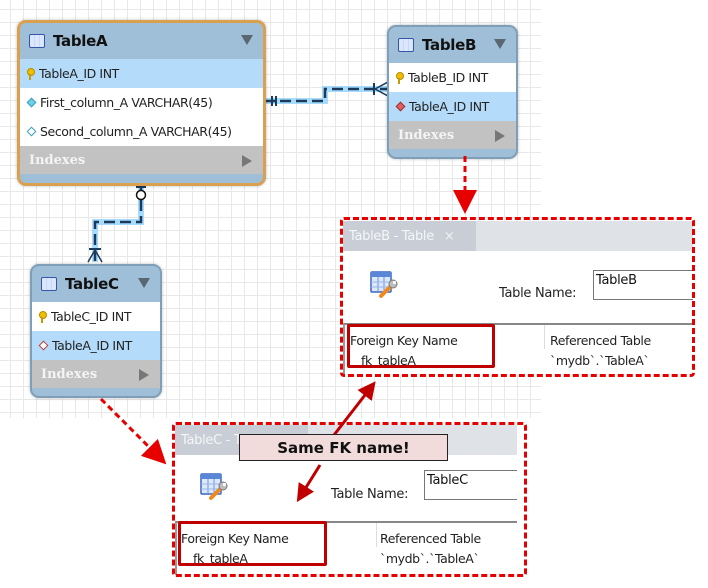  I want to click on arrow-to-tableb-fk, so click(354, 408).